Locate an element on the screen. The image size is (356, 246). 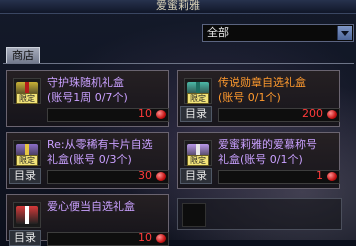
price-bar: 1 is located at coordinates (279, 177).